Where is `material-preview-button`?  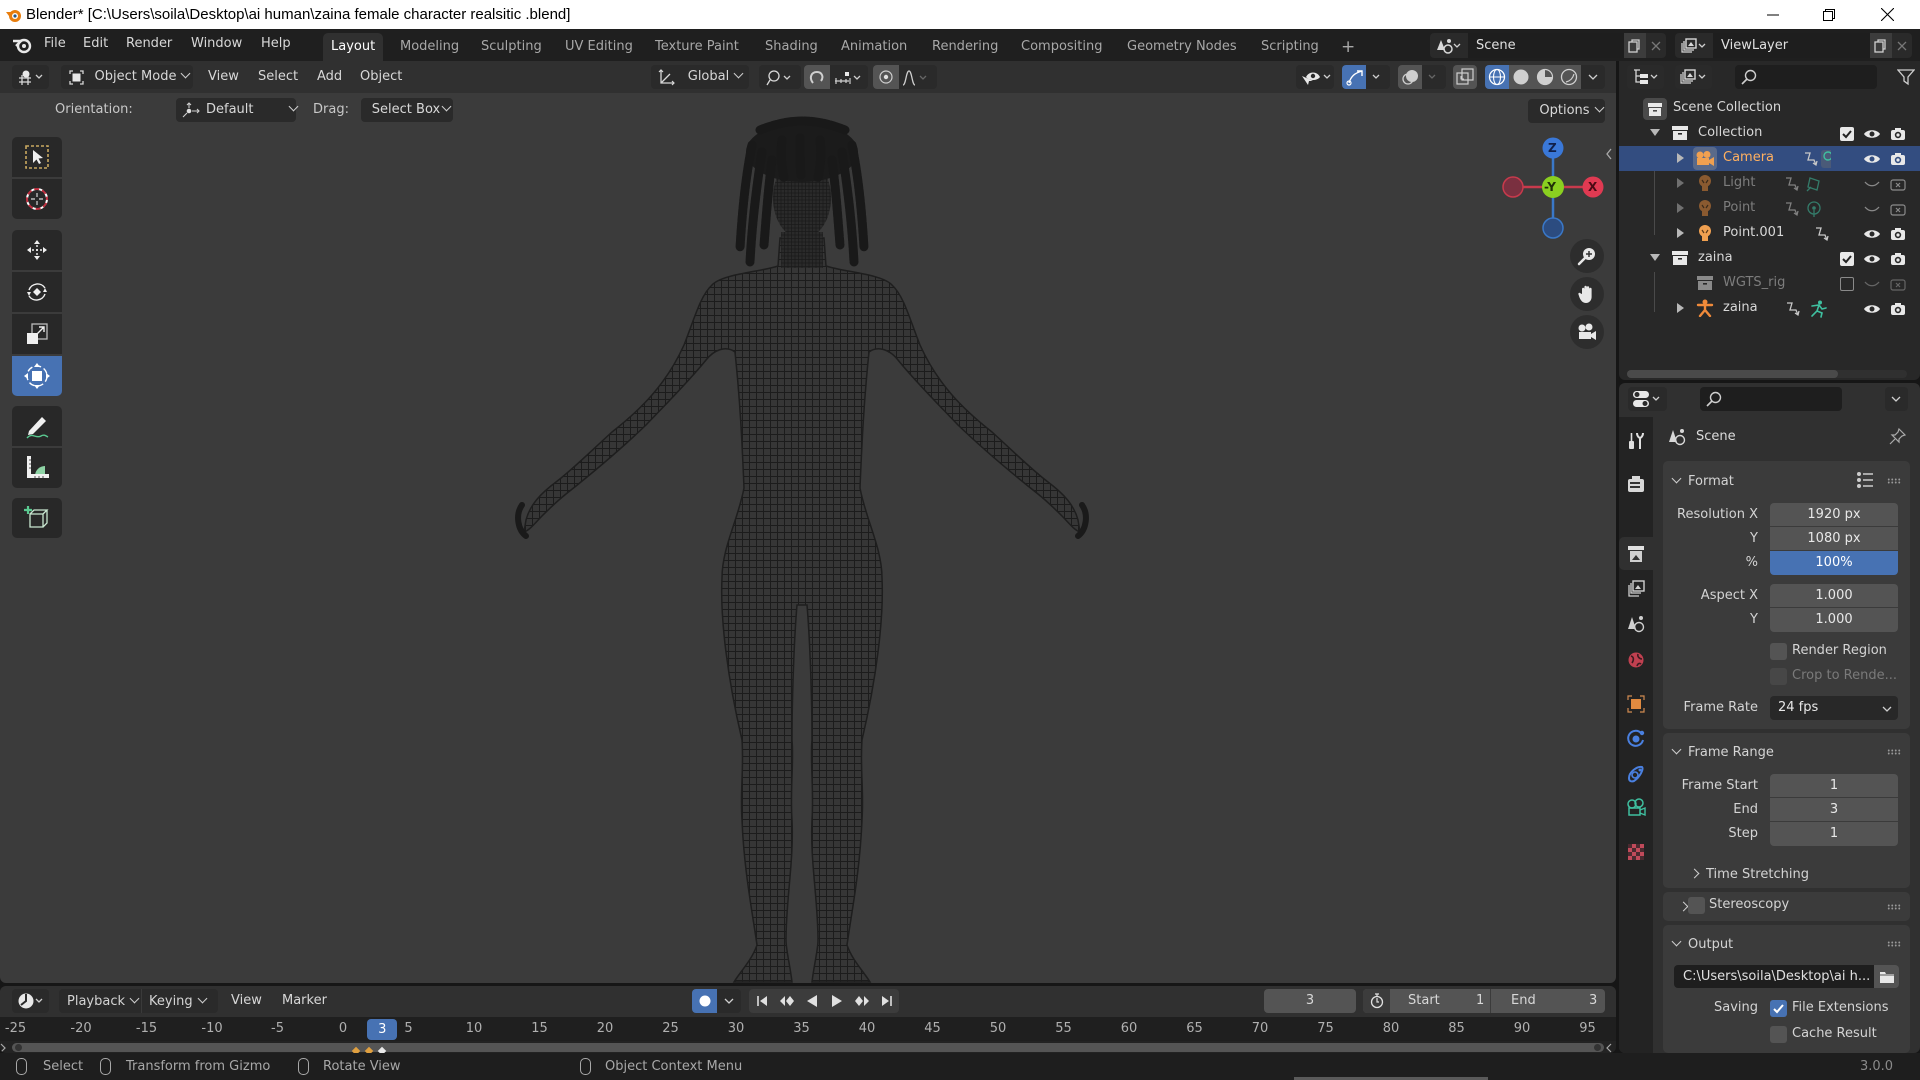 material-preview-button is located at coordinates (1545, 77).